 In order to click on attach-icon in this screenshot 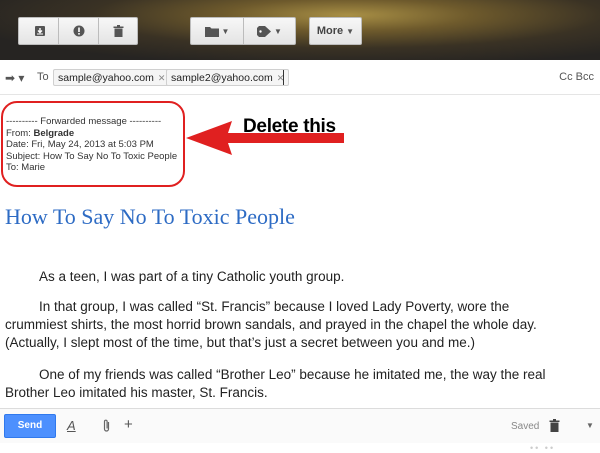, I will do `click(106, 426)`.